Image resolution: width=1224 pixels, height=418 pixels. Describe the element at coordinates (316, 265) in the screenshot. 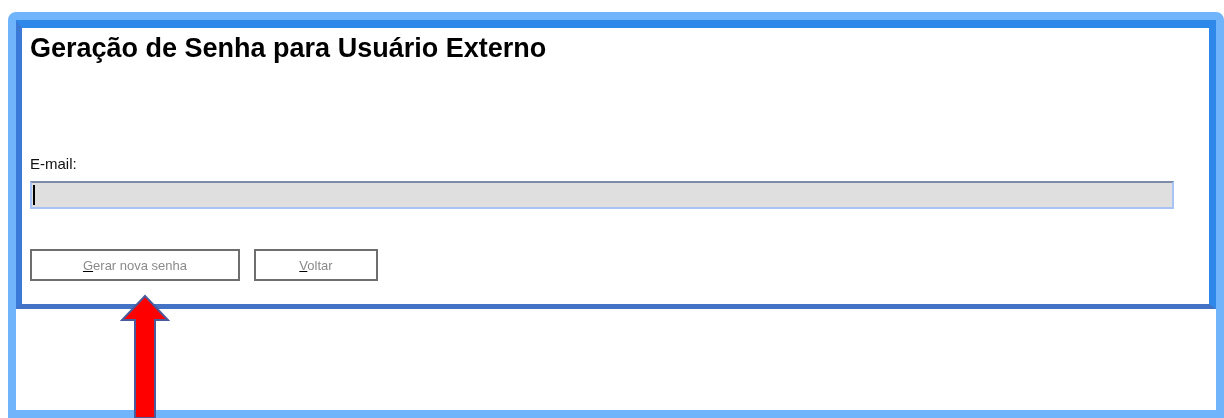

I see `back-button: Voltar` at that location.